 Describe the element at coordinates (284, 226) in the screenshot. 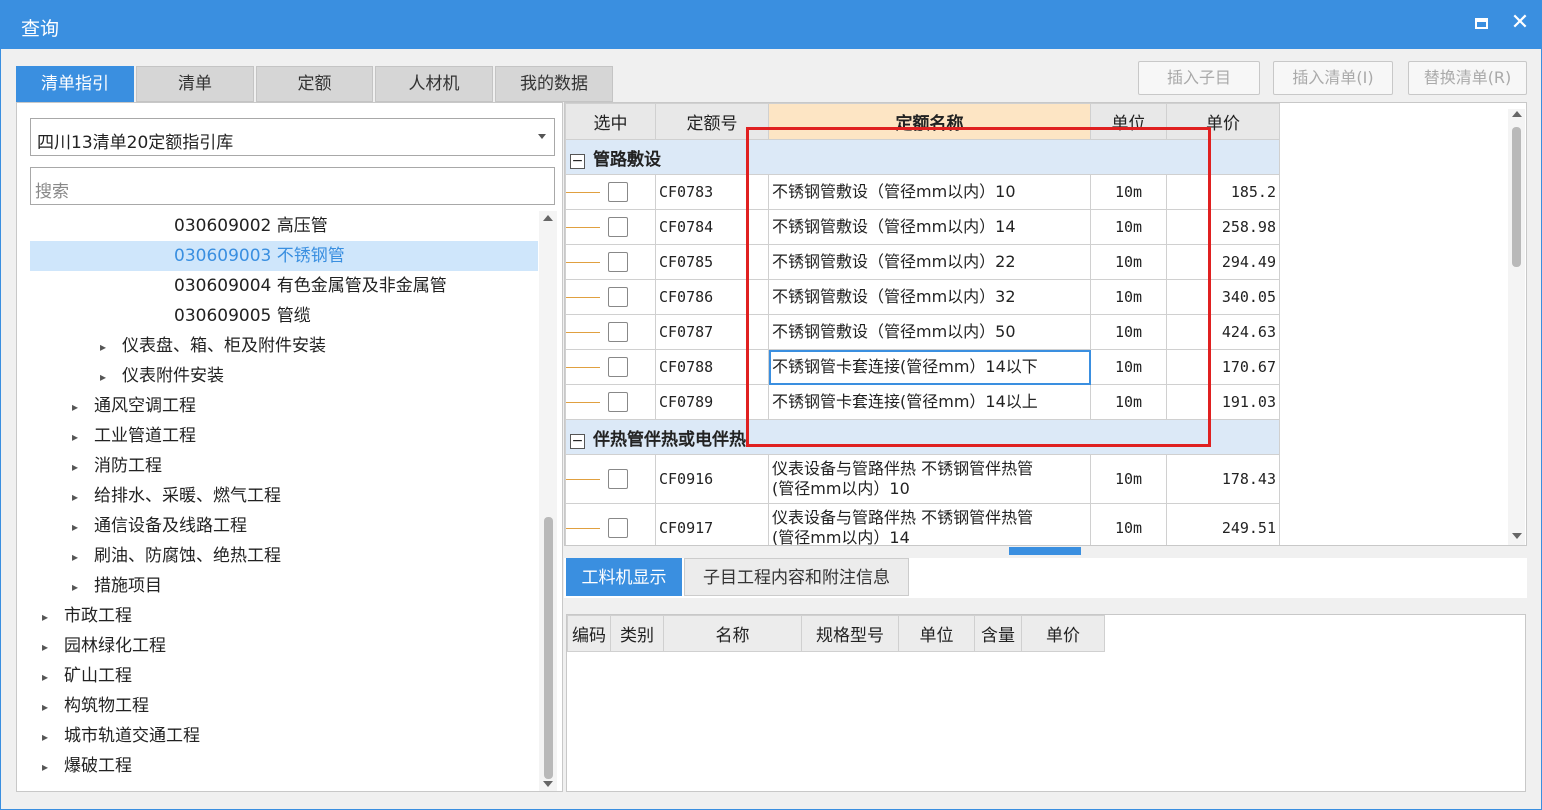

I see `tree-node: 030609002 高压管` at that location.